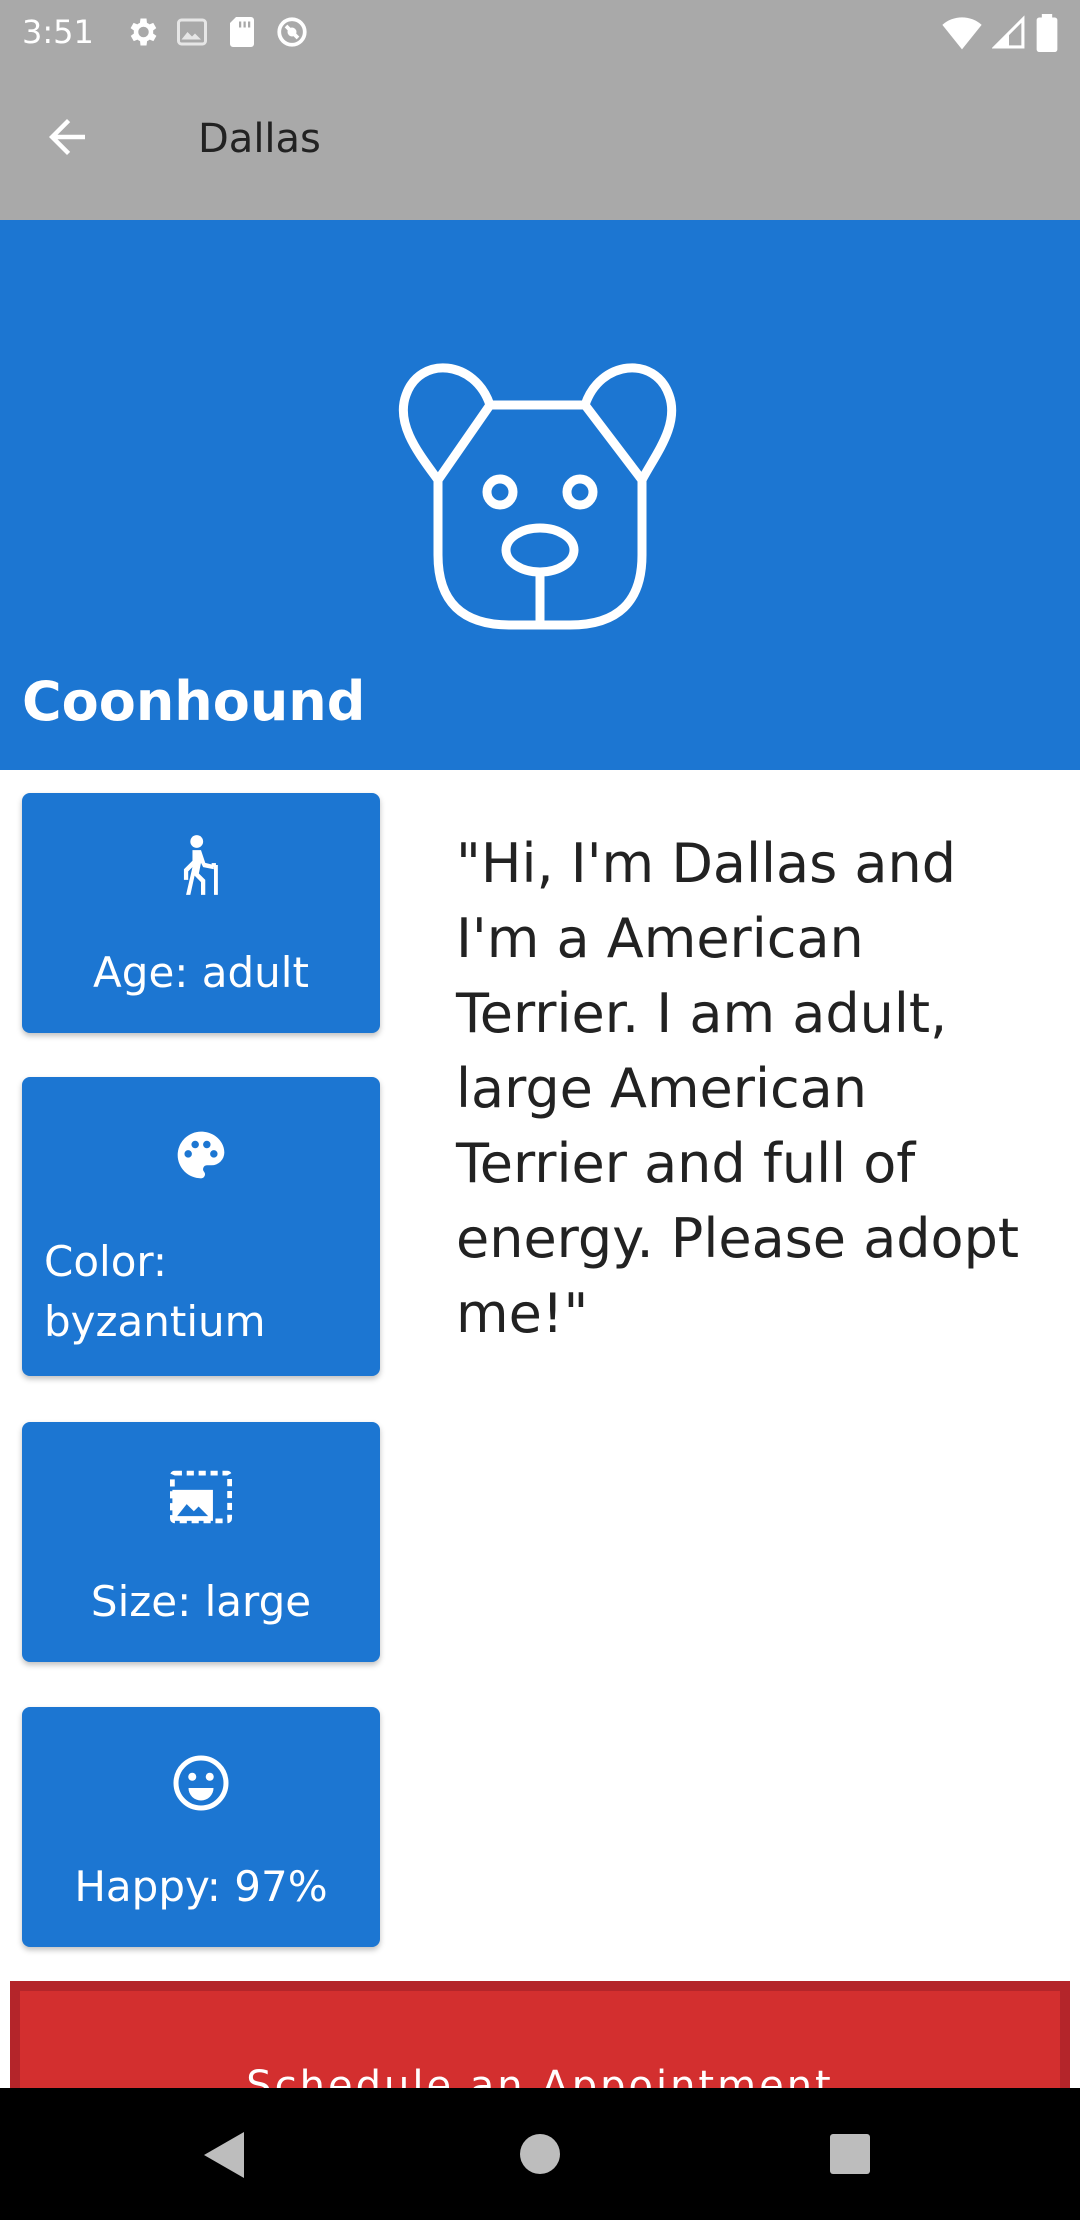  I want to click on status-right-icons, so click(1000, 33).